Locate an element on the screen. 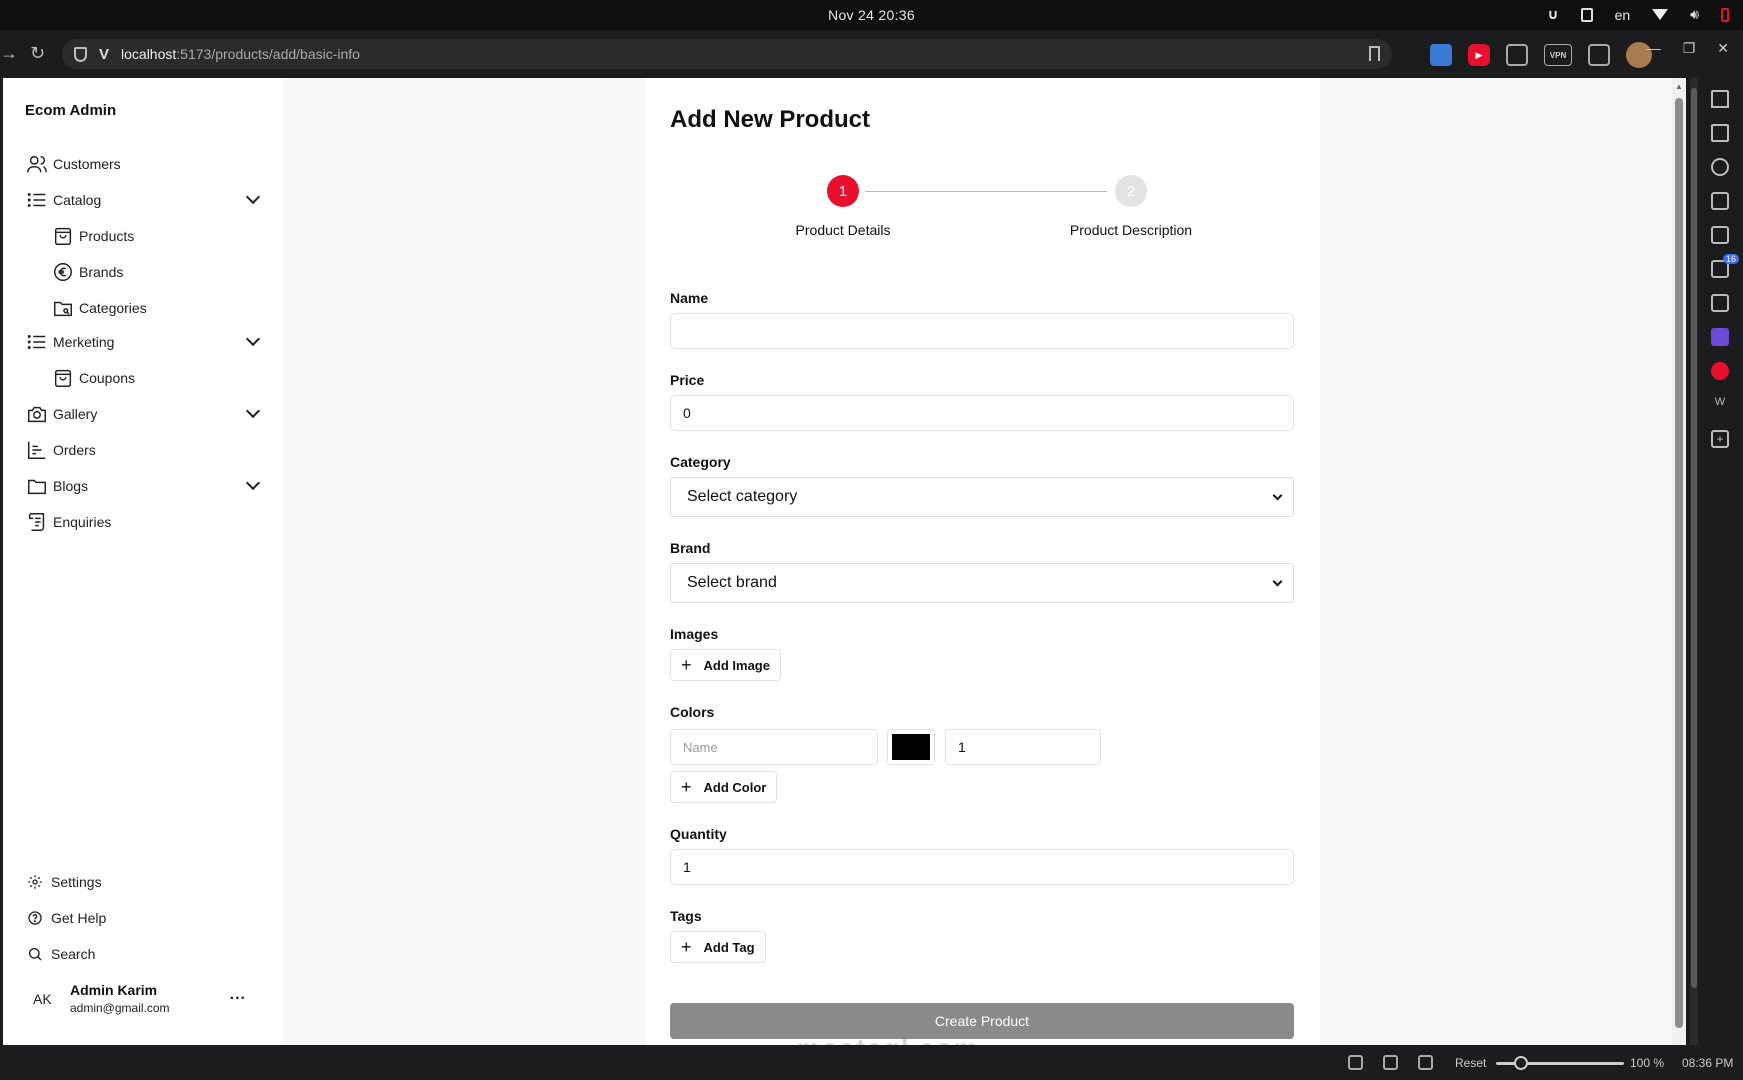 Image resolution: width=1743 pixels, height=1080 pixels. youtube-extension-icon: ▶ is located at coordinates (1479, 55).